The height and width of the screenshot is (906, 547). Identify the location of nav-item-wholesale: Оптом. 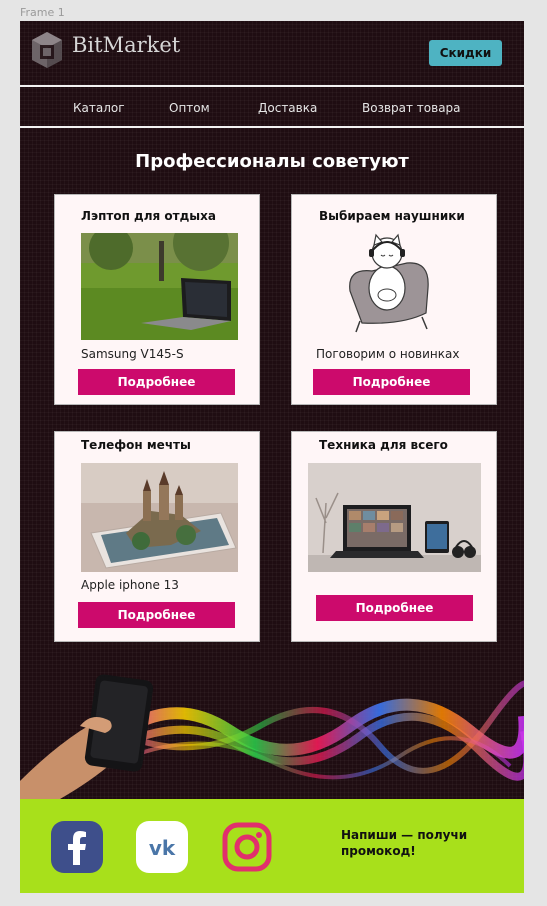
(189, 108).